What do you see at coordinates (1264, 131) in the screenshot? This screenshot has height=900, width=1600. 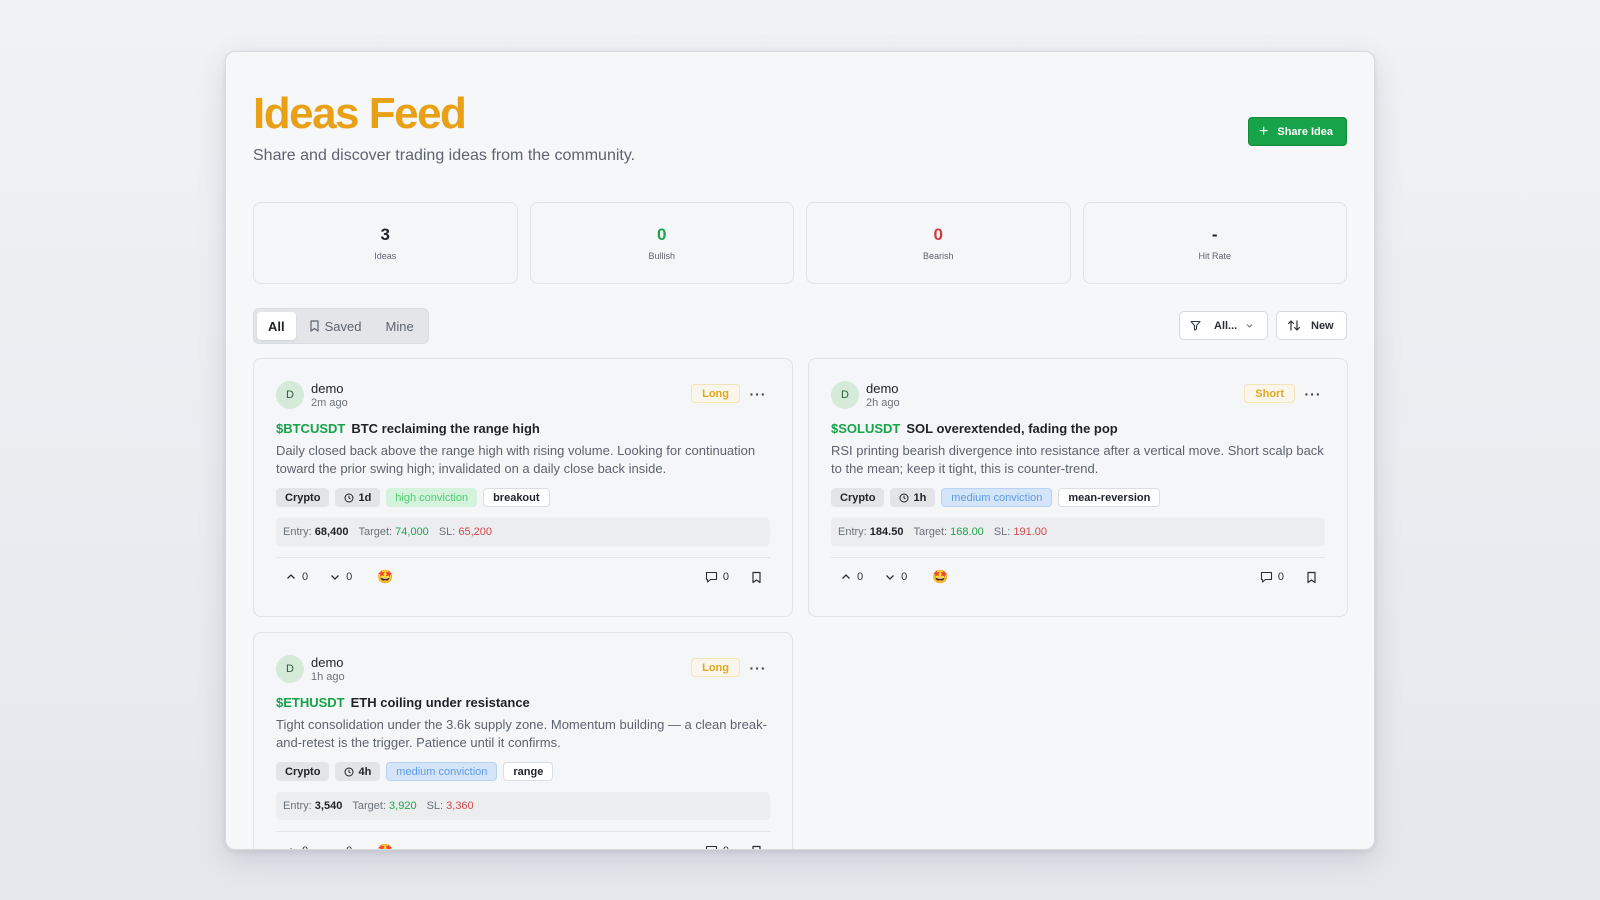 I see `plus-icon: +` at bounding box center [1264, 131].